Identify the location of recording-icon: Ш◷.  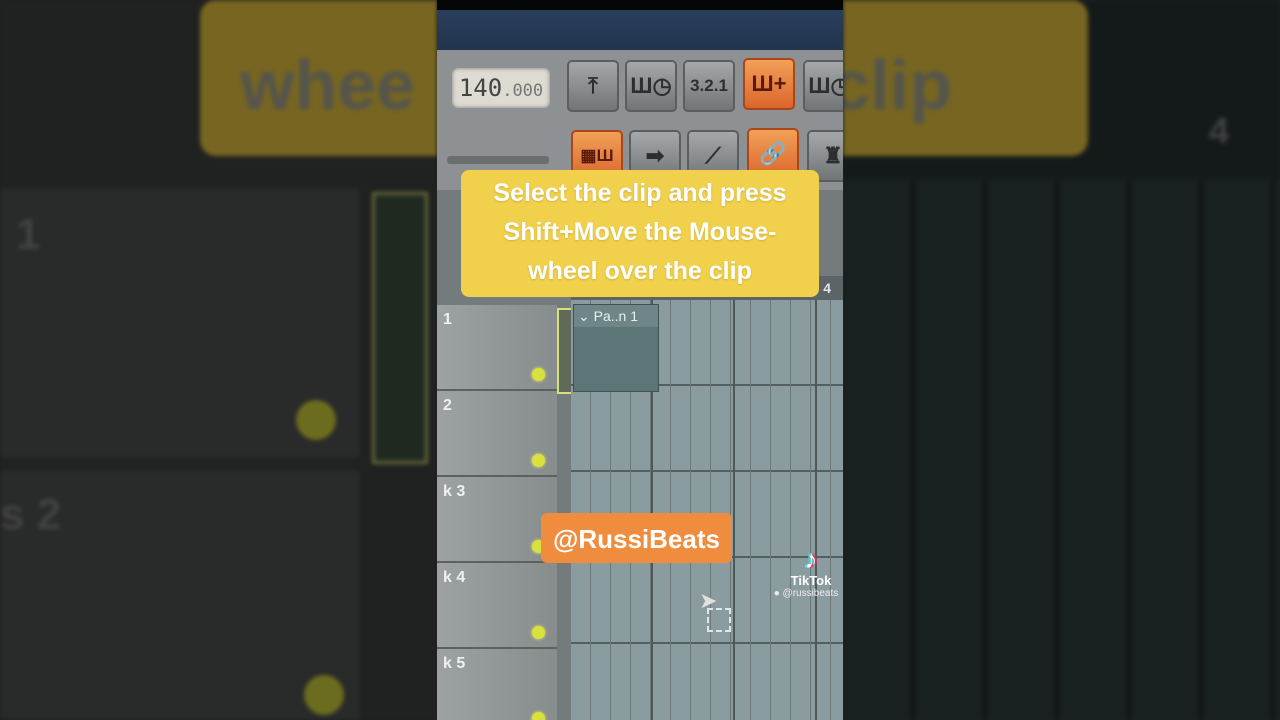
(825, 85).